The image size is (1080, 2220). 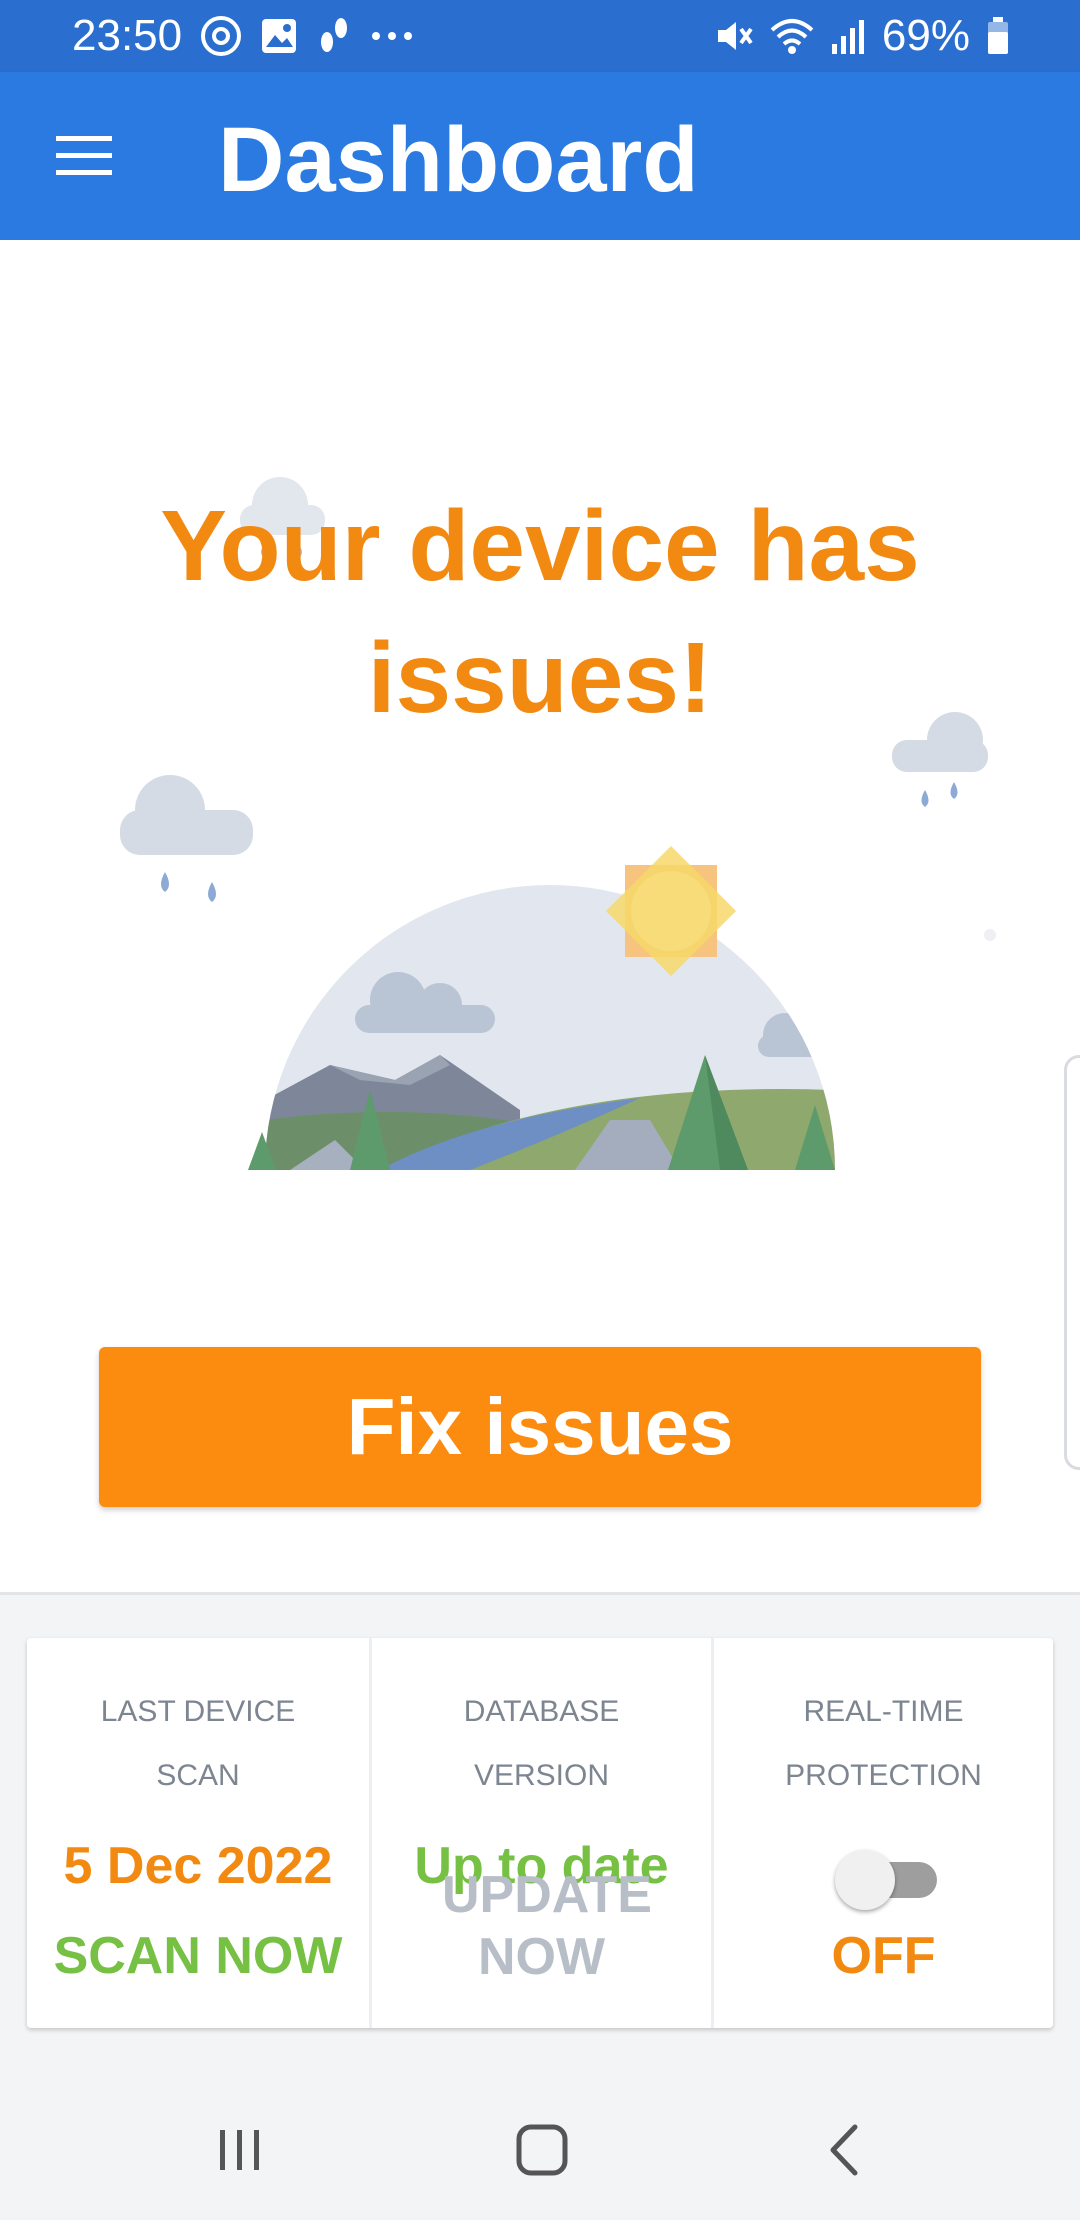 I want to click on mute-icon, so click(x=734, y=36).